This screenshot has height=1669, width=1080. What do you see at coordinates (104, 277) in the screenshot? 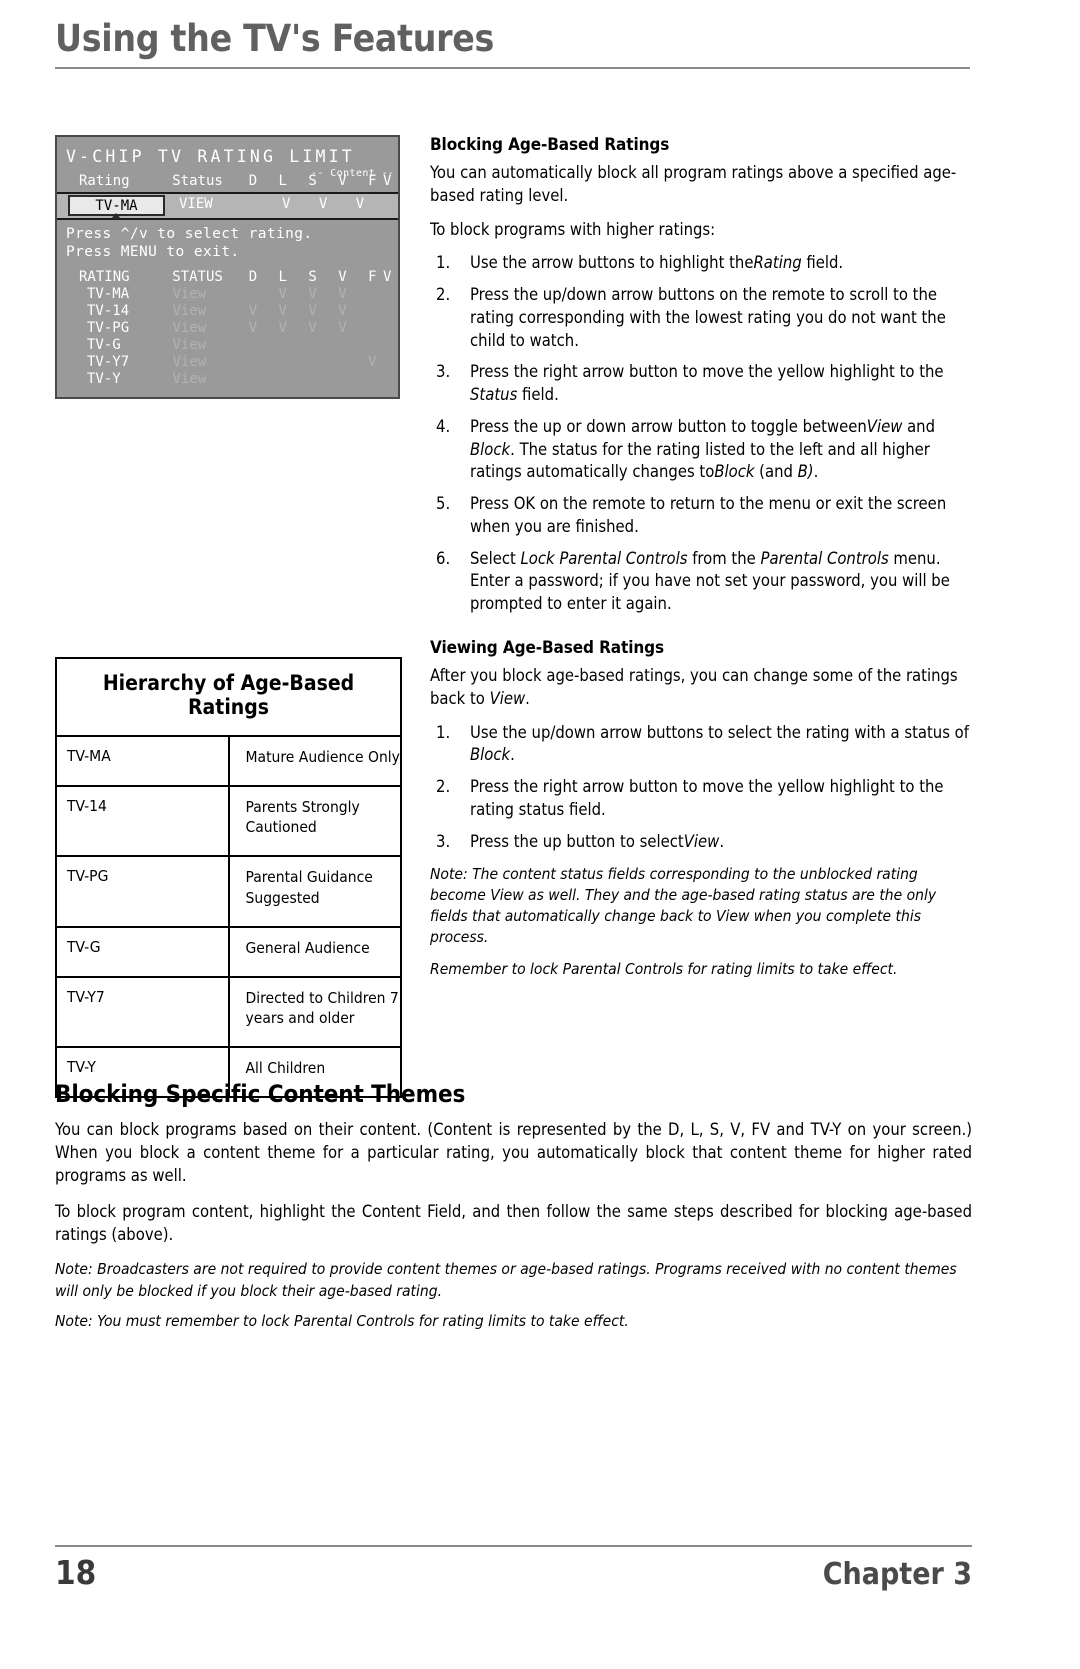
I see `osd-subheader-rating: RATING` at bounding box center [104, 277].